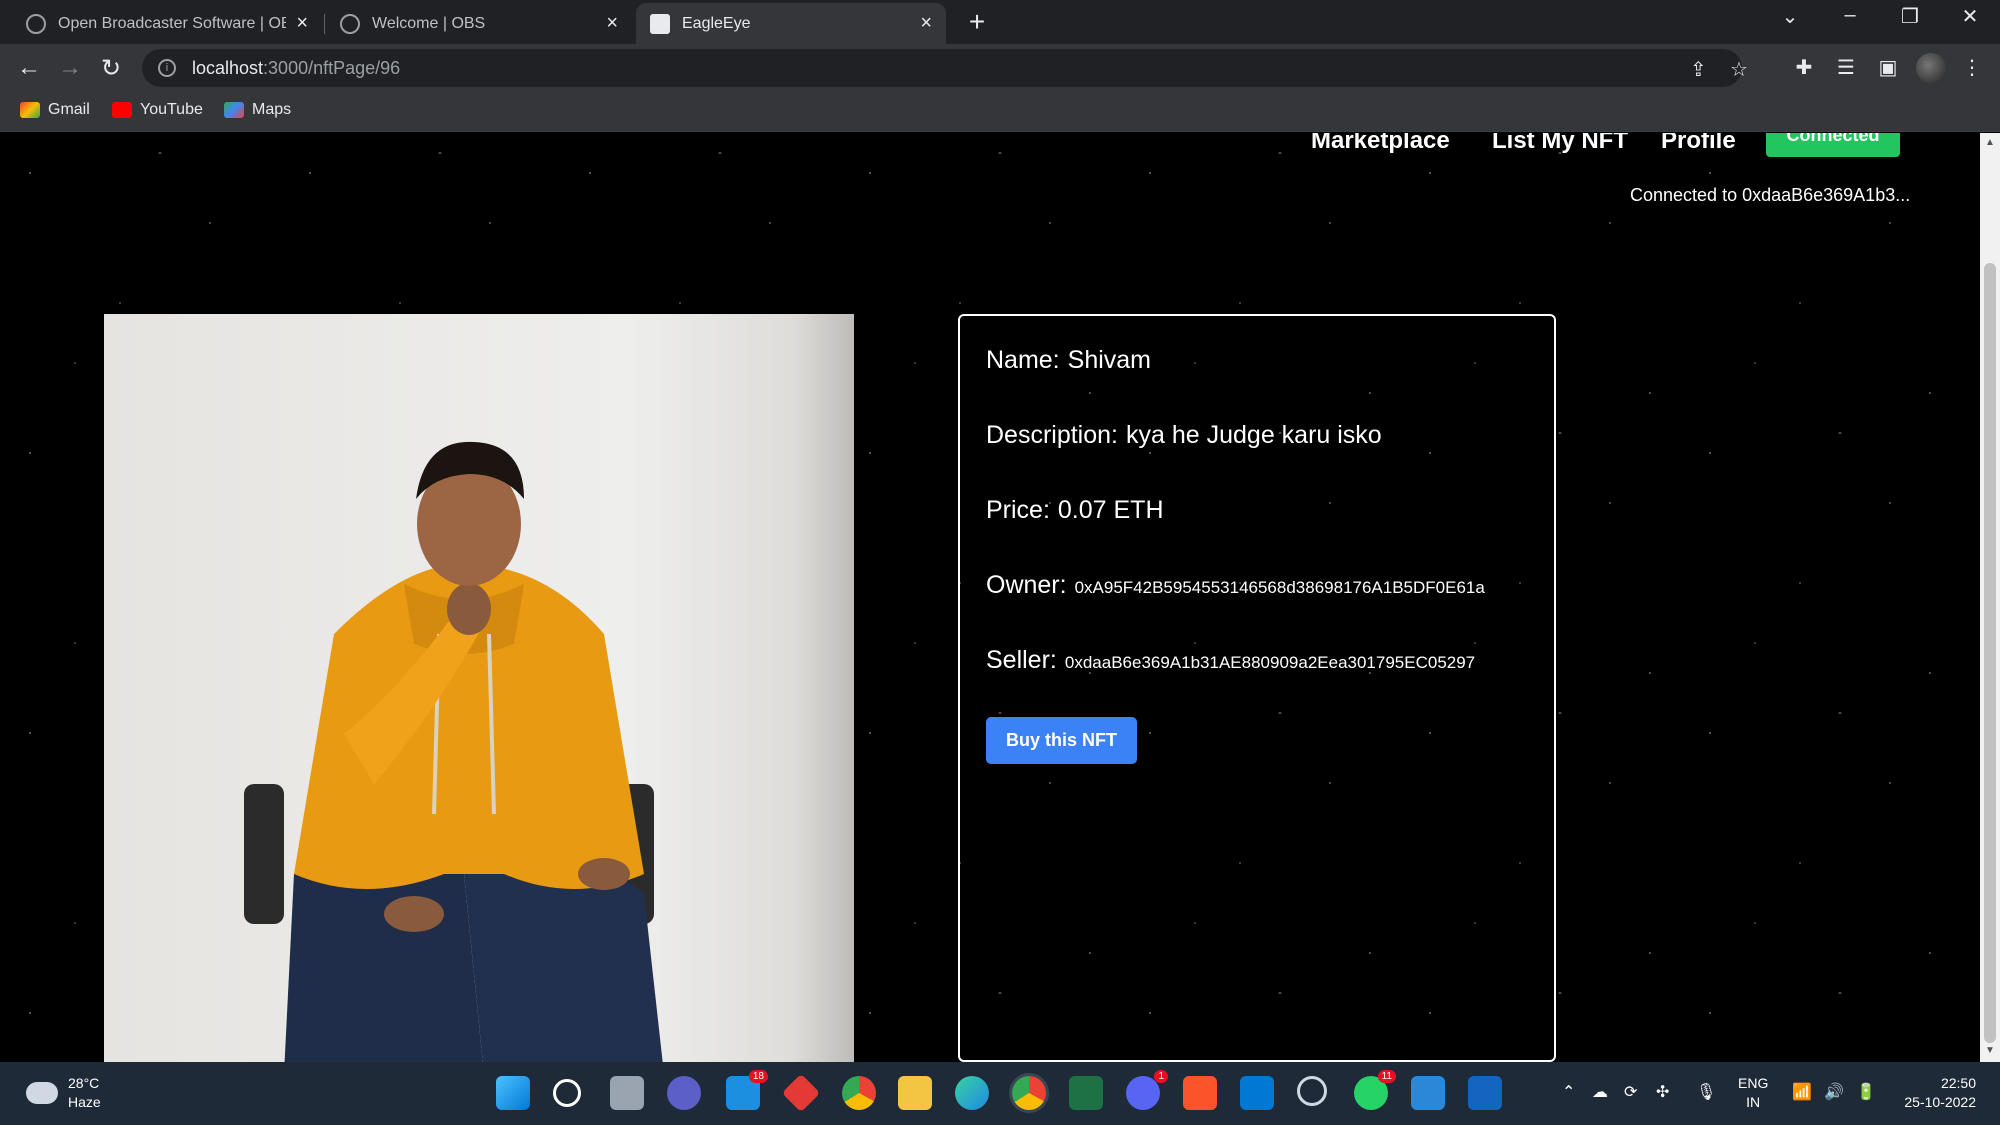 The width and height of the screenshot is (2000, 1125). Describe the element at coordinates (1023, 360) in the screenshot. I see `name-label: Name:` at that location.